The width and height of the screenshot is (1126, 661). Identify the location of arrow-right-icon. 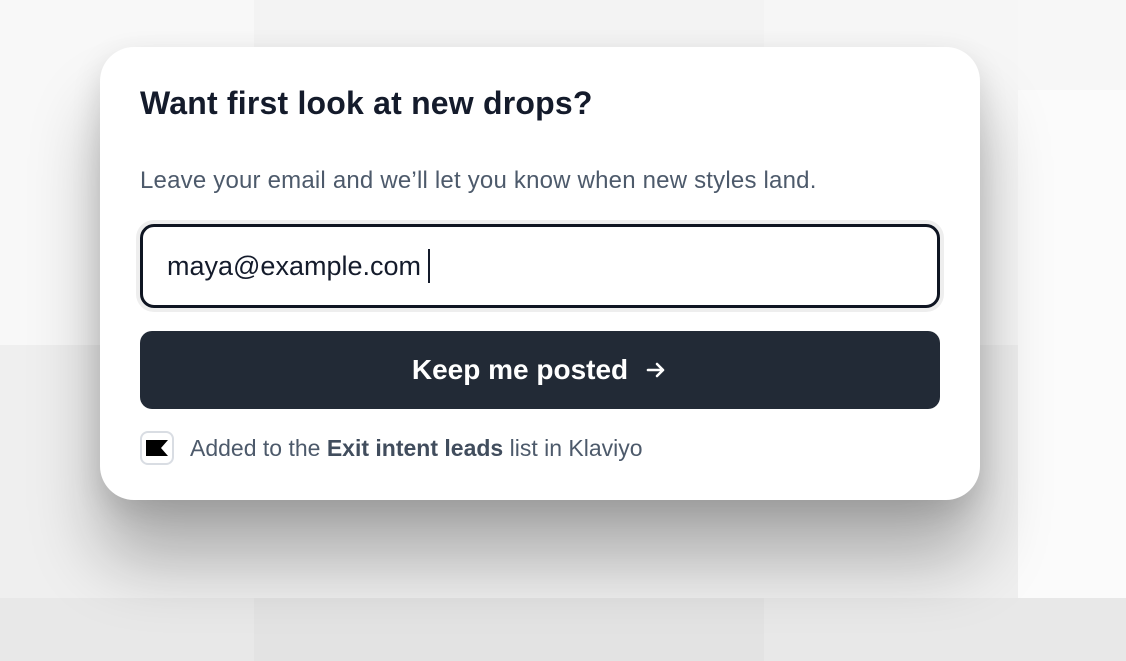
(656, 370).